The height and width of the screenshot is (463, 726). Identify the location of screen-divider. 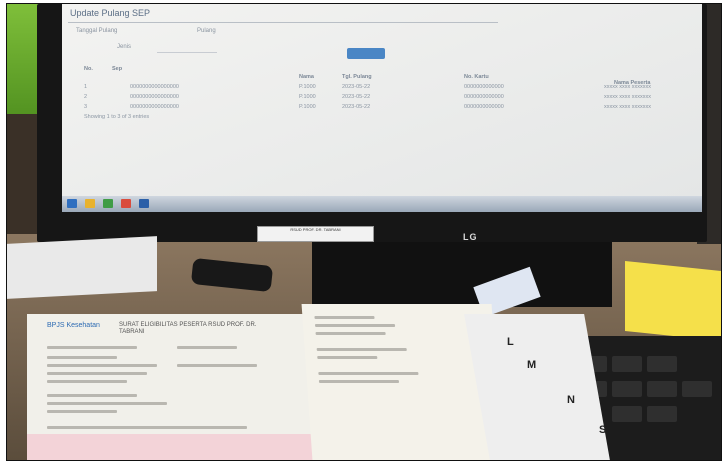
(283, 22).